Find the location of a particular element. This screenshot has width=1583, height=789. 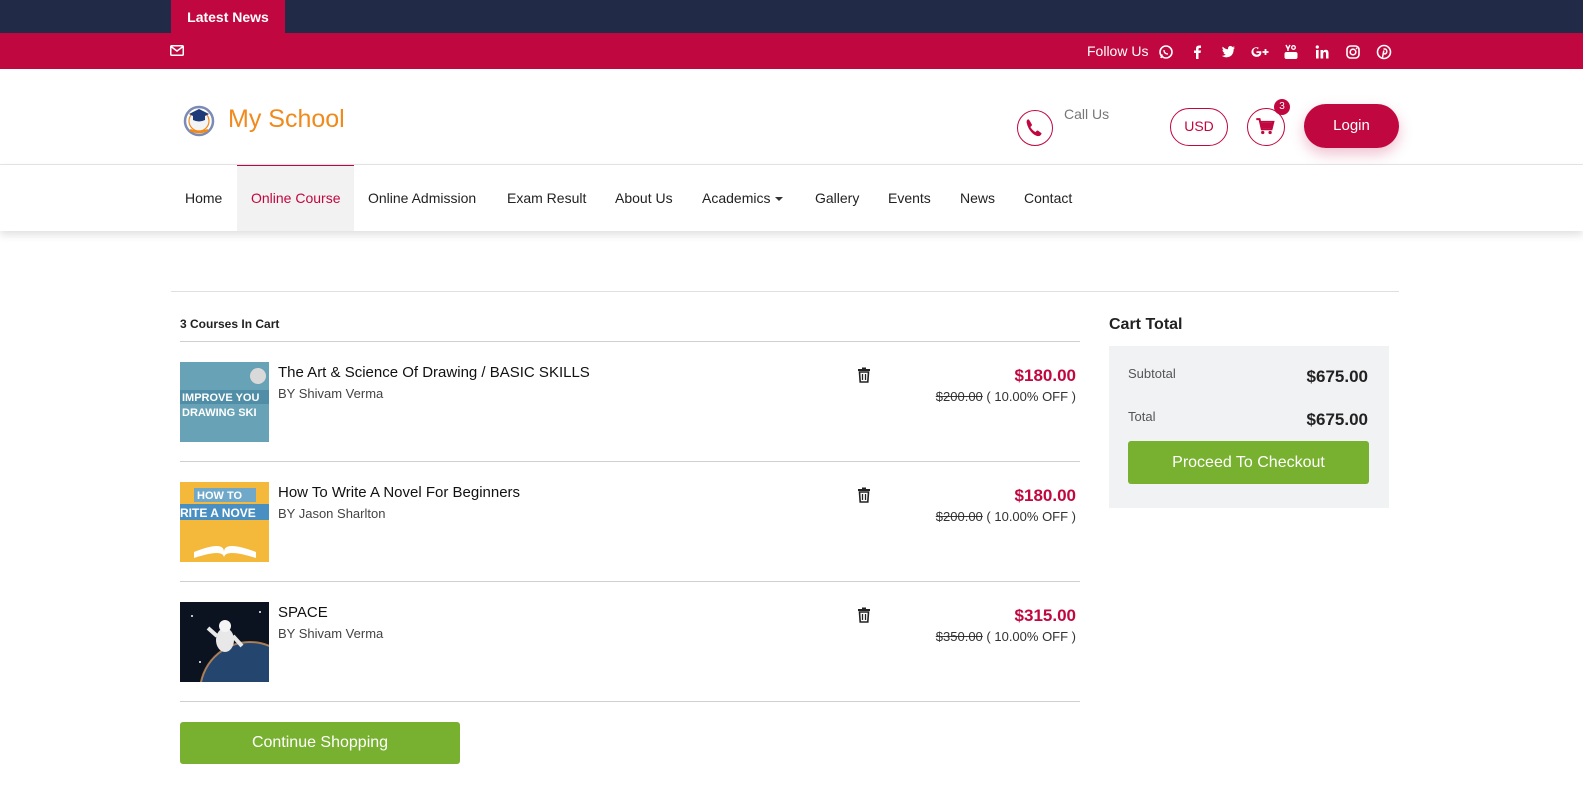

total-label: Total is located at coordinates (1142, 416).